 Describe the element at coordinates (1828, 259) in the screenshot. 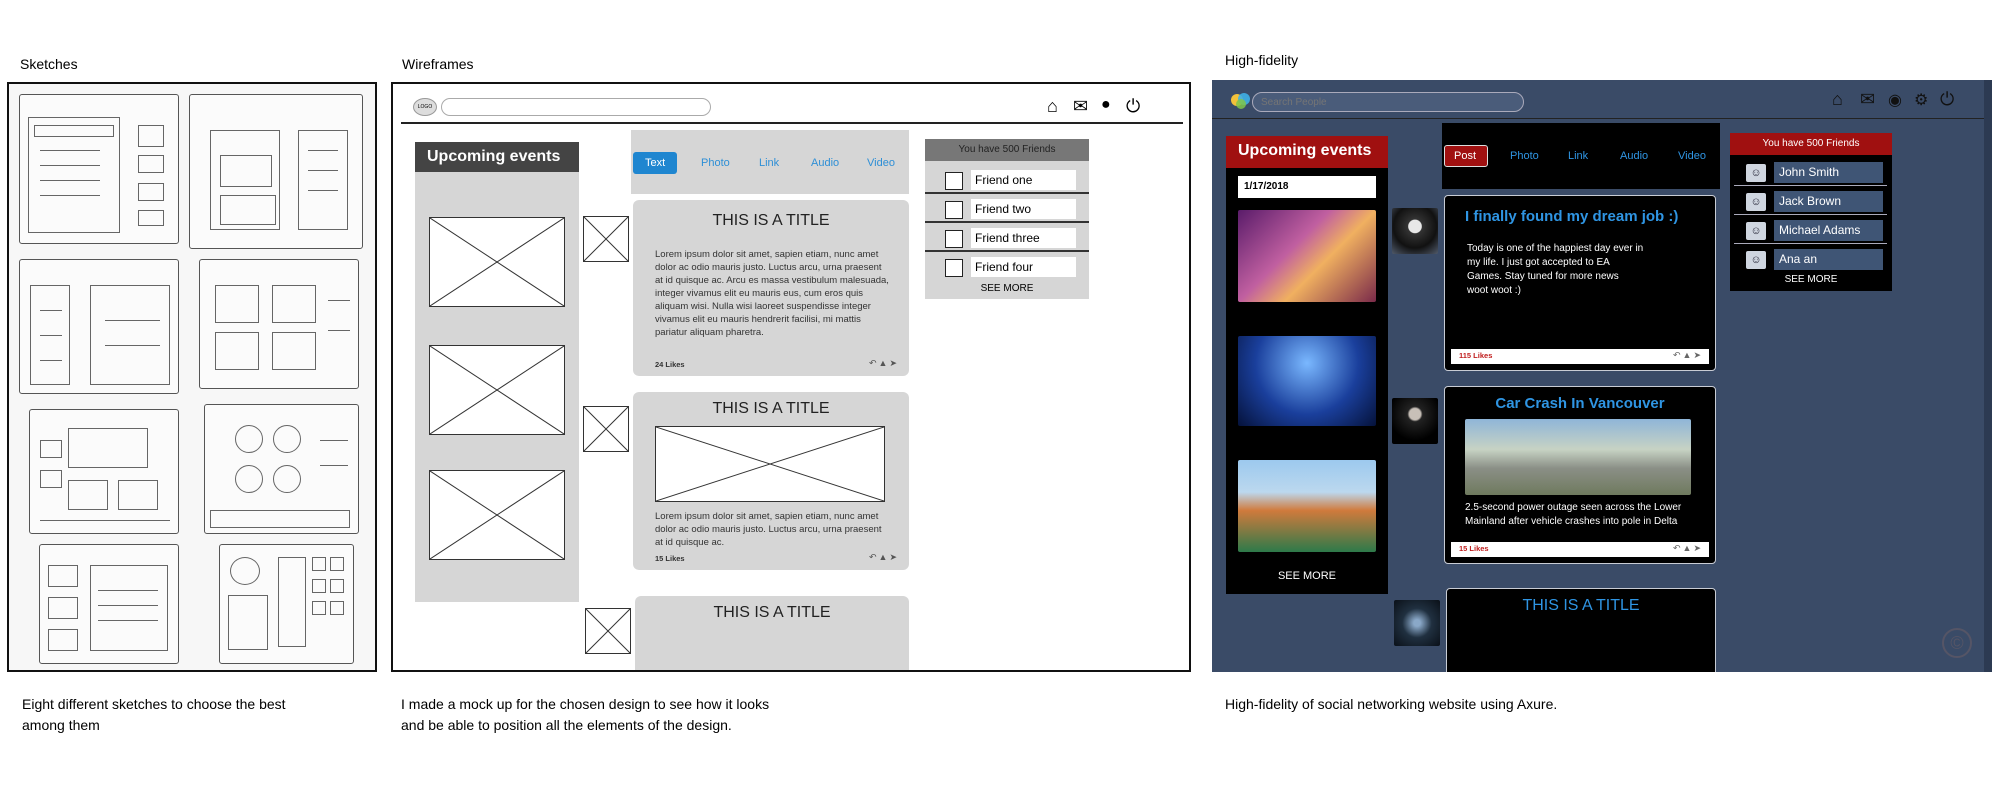

I see `friend-name: Ana an` at that location.